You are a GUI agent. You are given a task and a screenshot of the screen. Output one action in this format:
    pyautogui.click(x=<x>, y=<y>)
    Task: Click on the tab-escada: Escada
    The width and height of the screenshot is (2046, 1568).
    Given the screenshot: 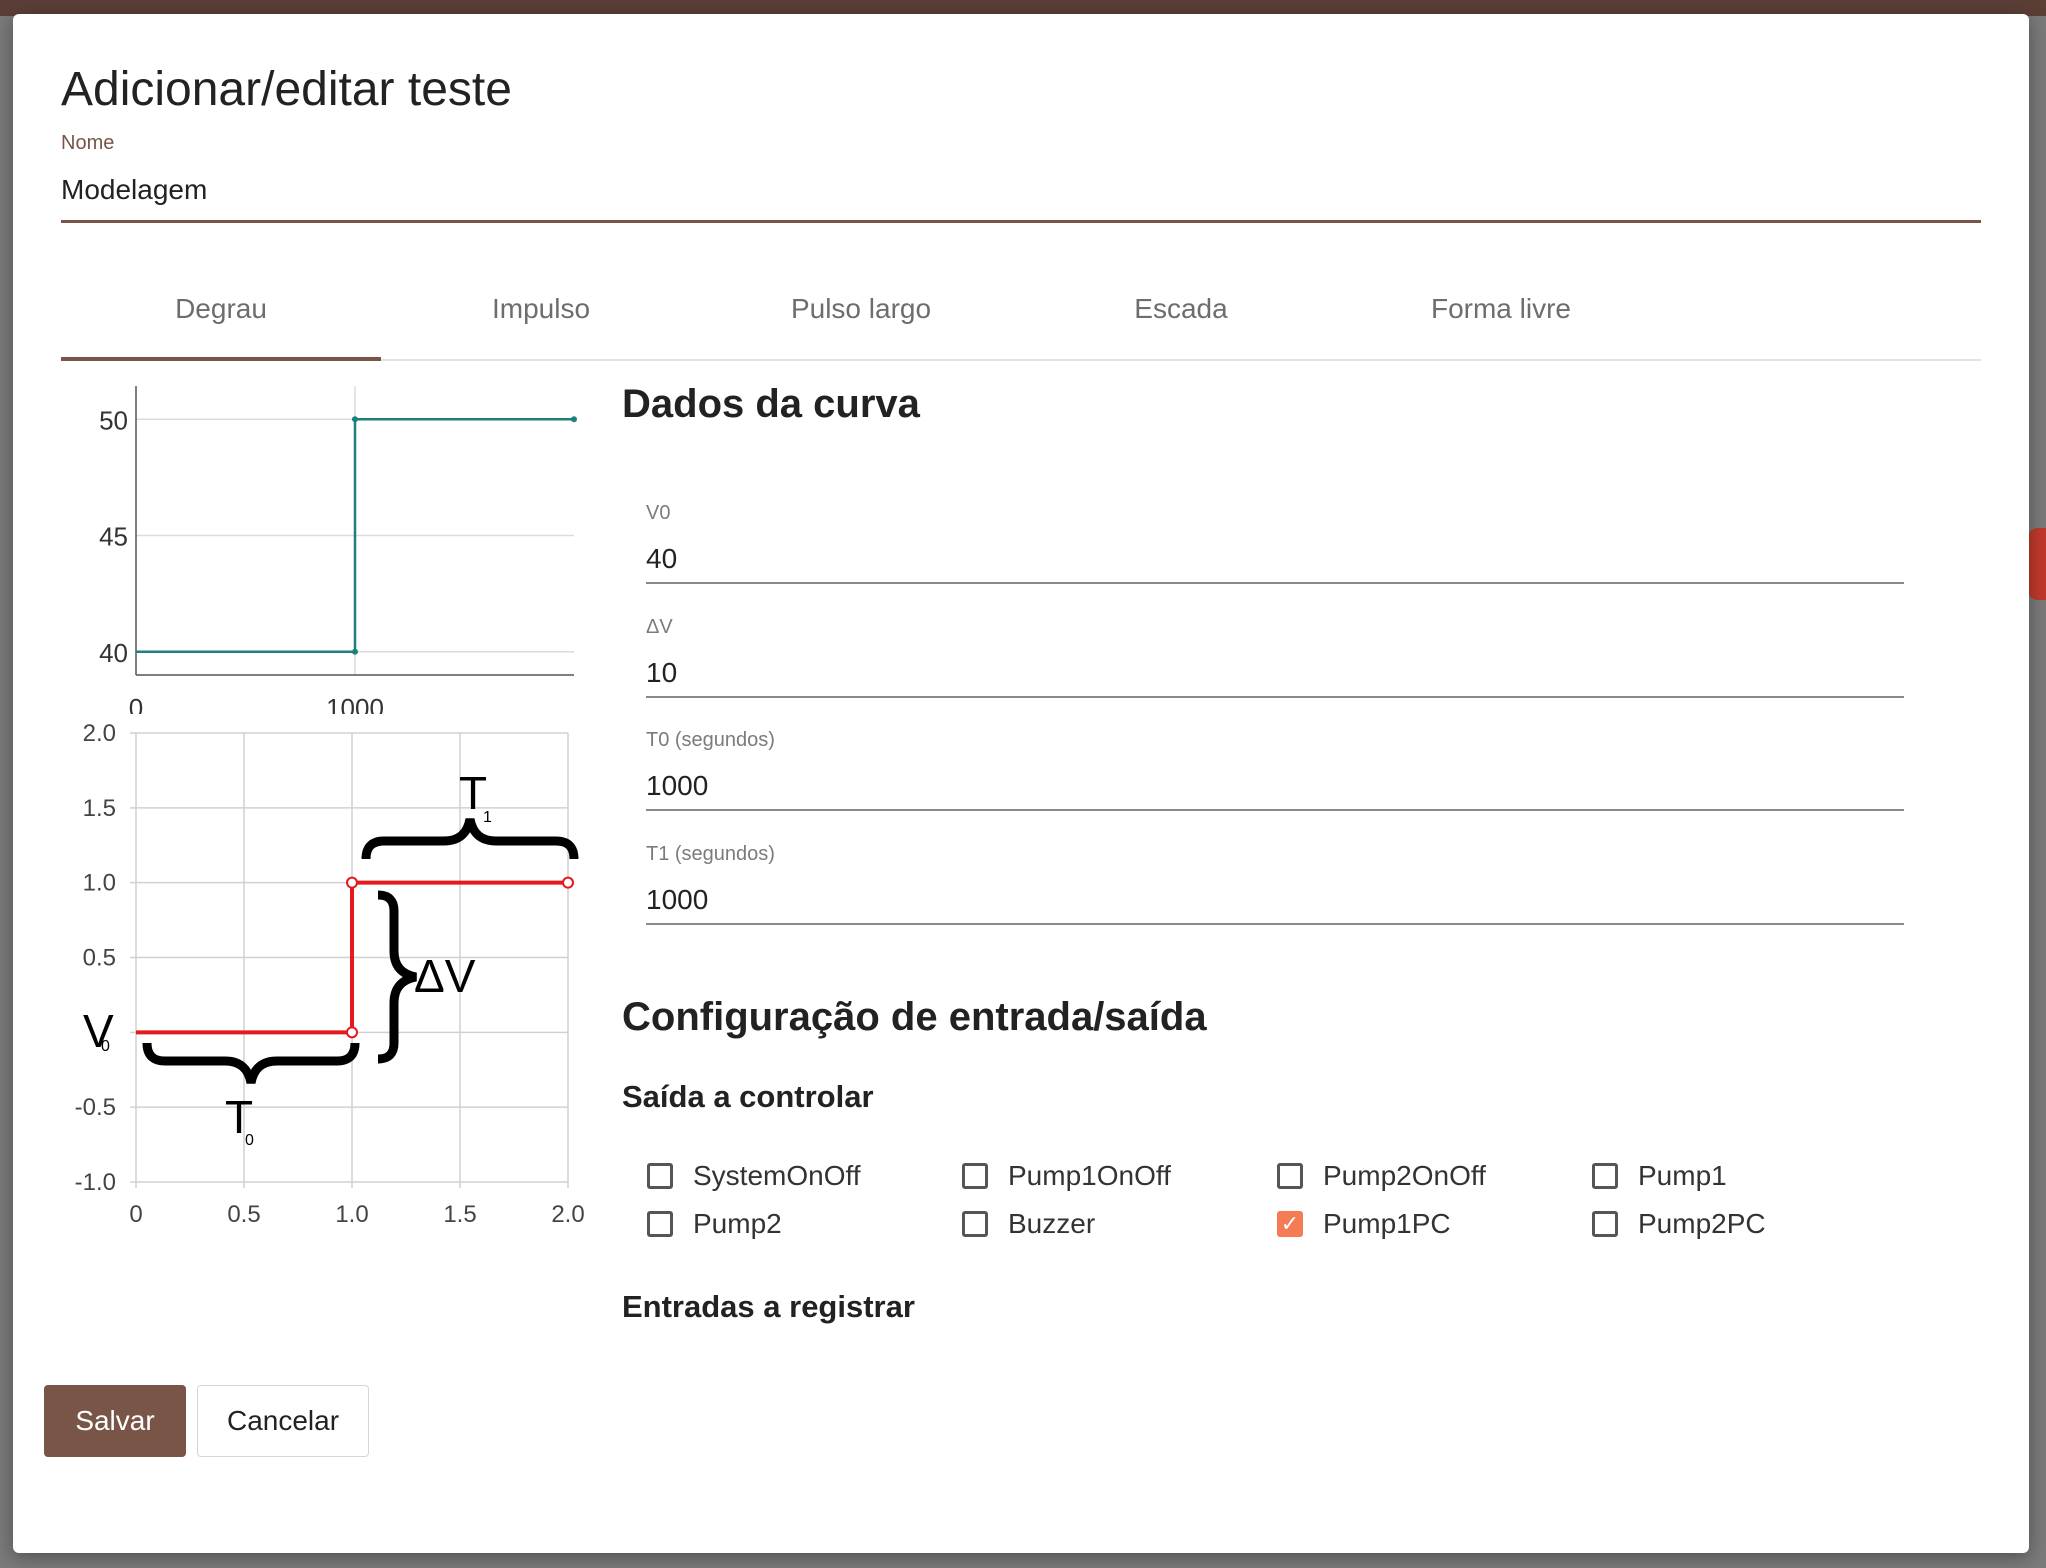 What is the action you would take?
    pyautogui.click(x=1181, y=314)
    